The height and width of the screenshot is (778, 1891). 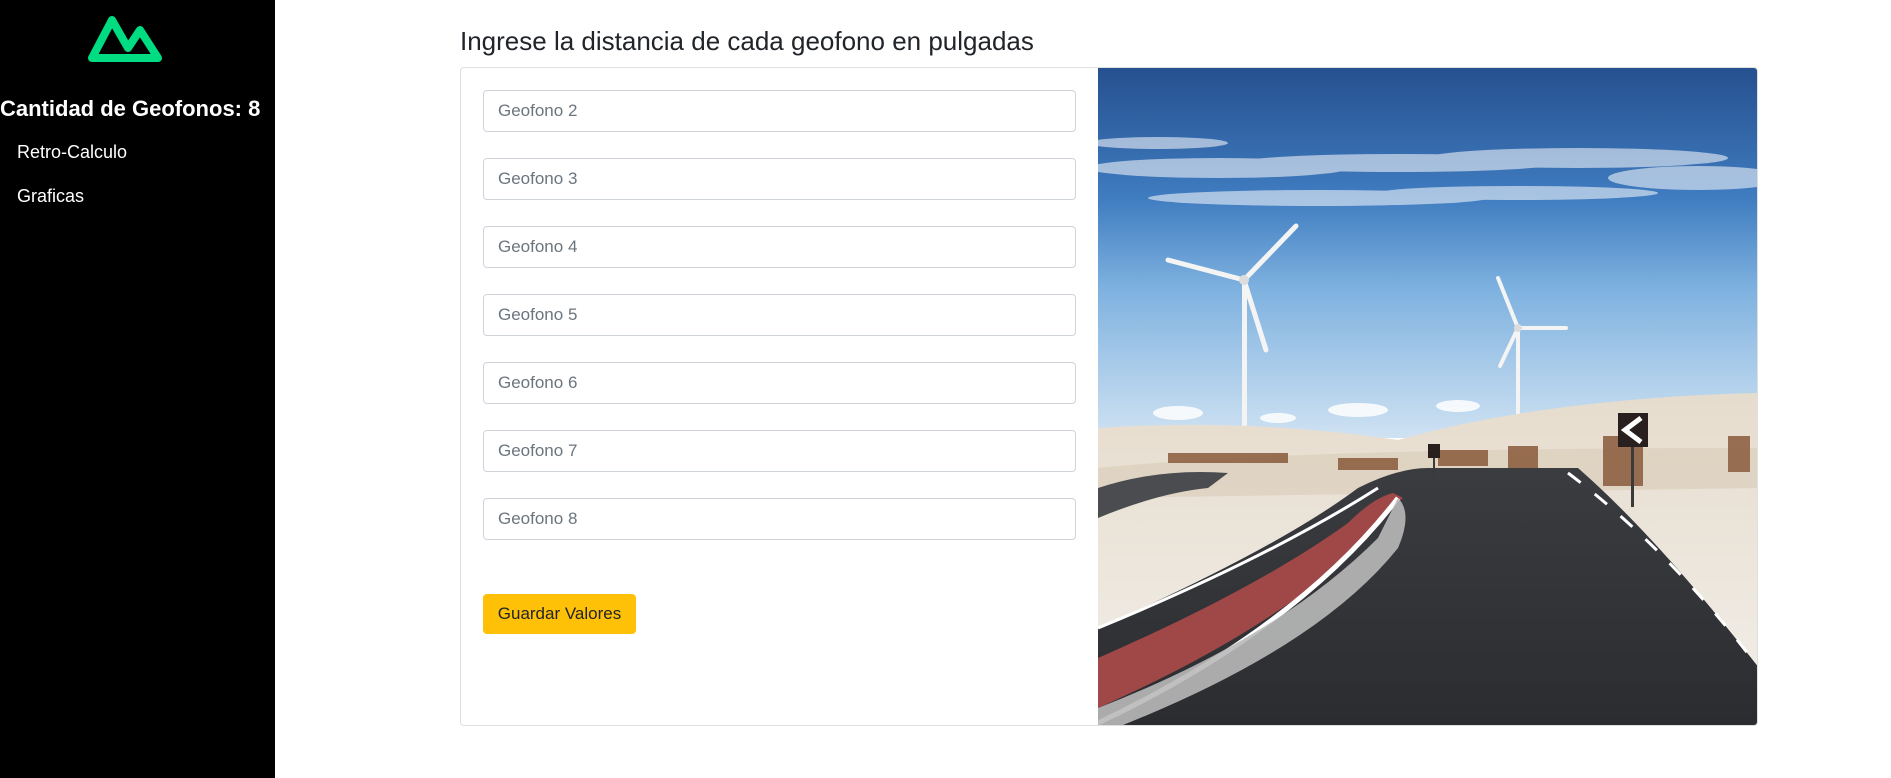 I want to click on geofono-count-title: Cantidad de Geofonos: 8, so click(x=130, y=108).